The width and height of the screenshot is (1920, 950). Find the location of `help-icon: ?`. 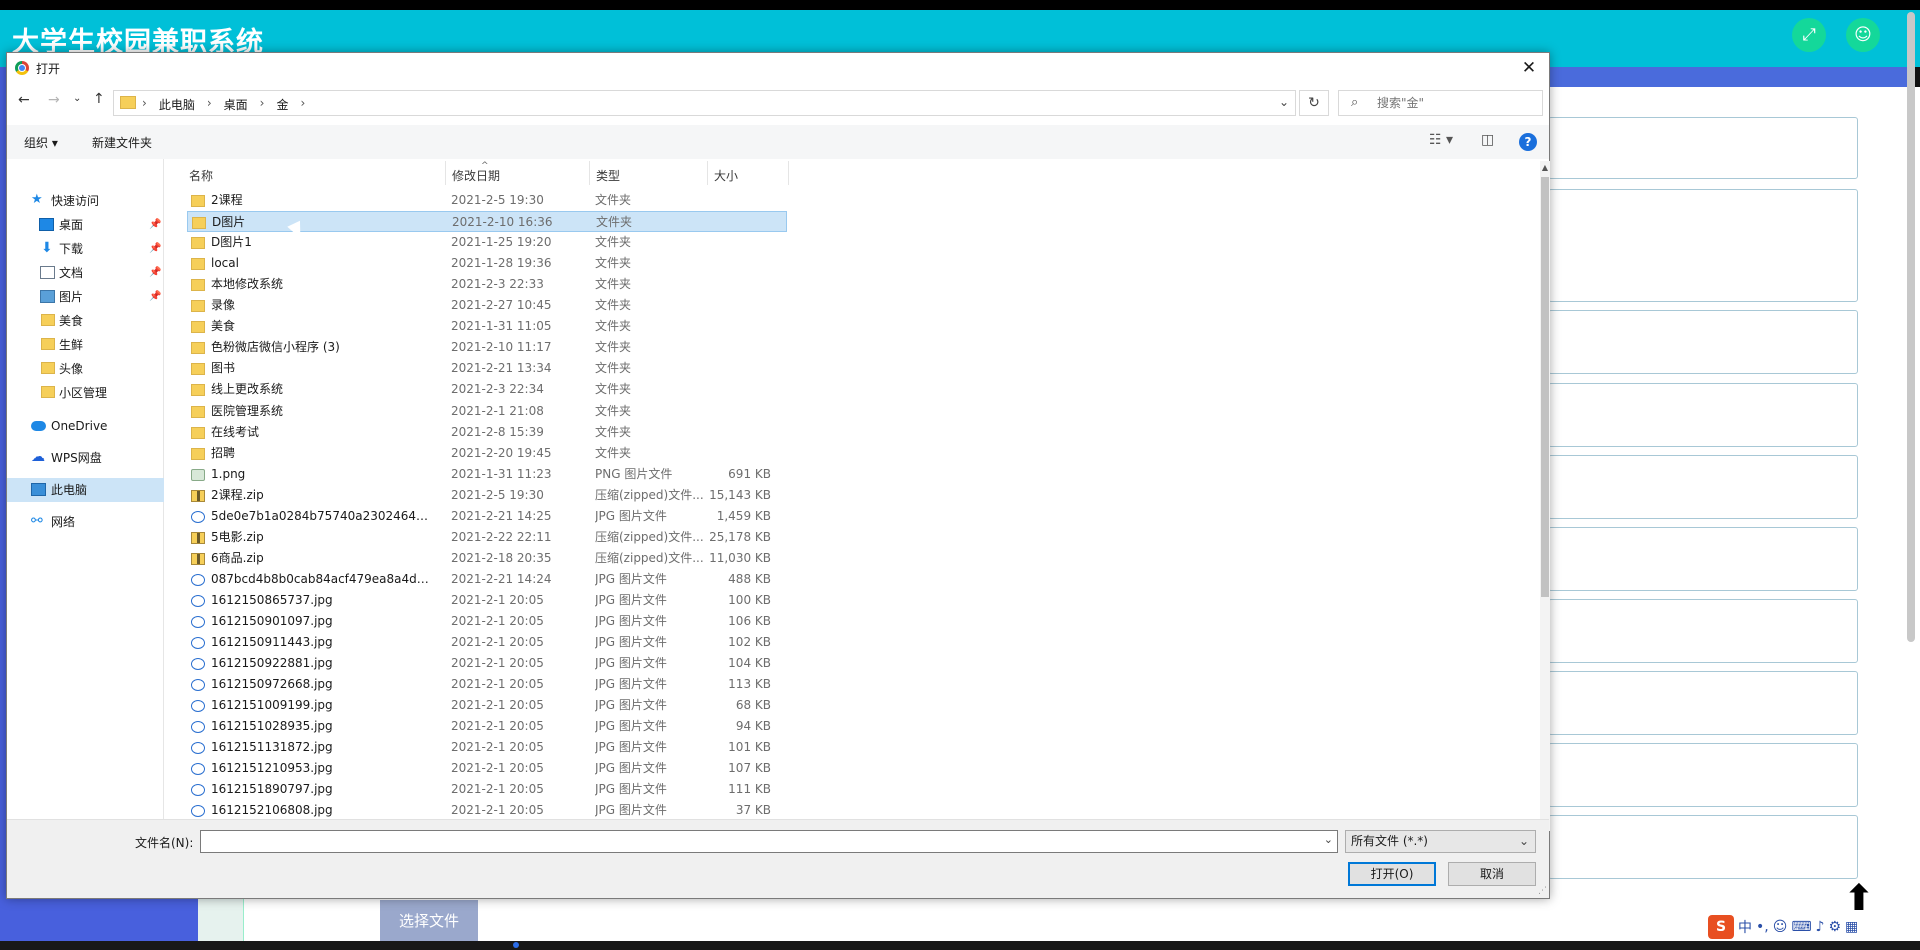

help-icon: ? is located at coordinates (1528, 142).